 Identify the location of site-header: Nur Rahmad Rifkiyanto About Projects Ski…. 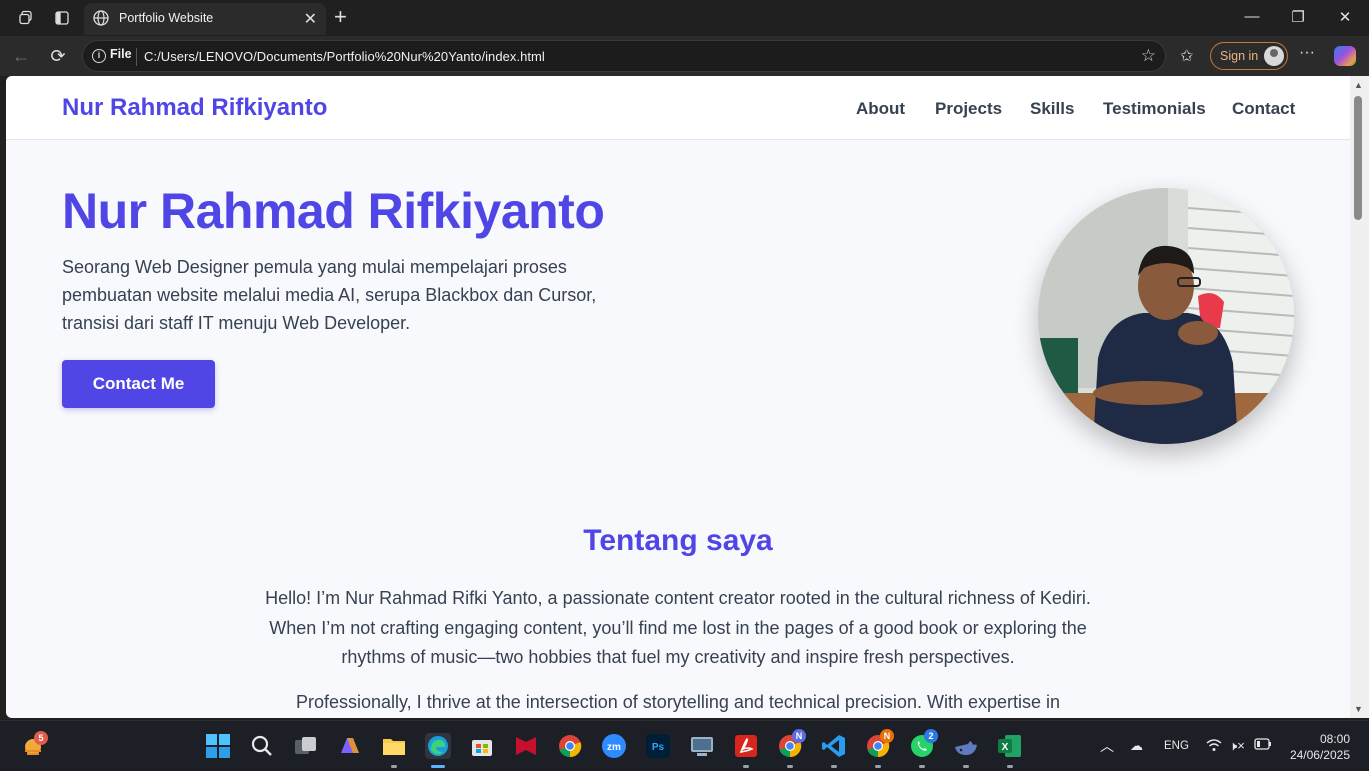
(678, 108).